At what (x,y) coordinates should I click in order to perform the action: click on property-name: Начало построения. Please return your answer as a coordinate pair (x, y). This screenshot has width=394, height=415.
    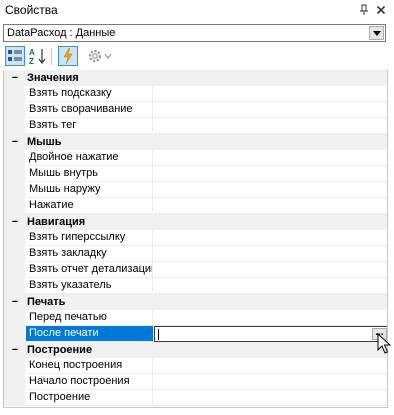
    Looking at the image, I should click on (89, 382).